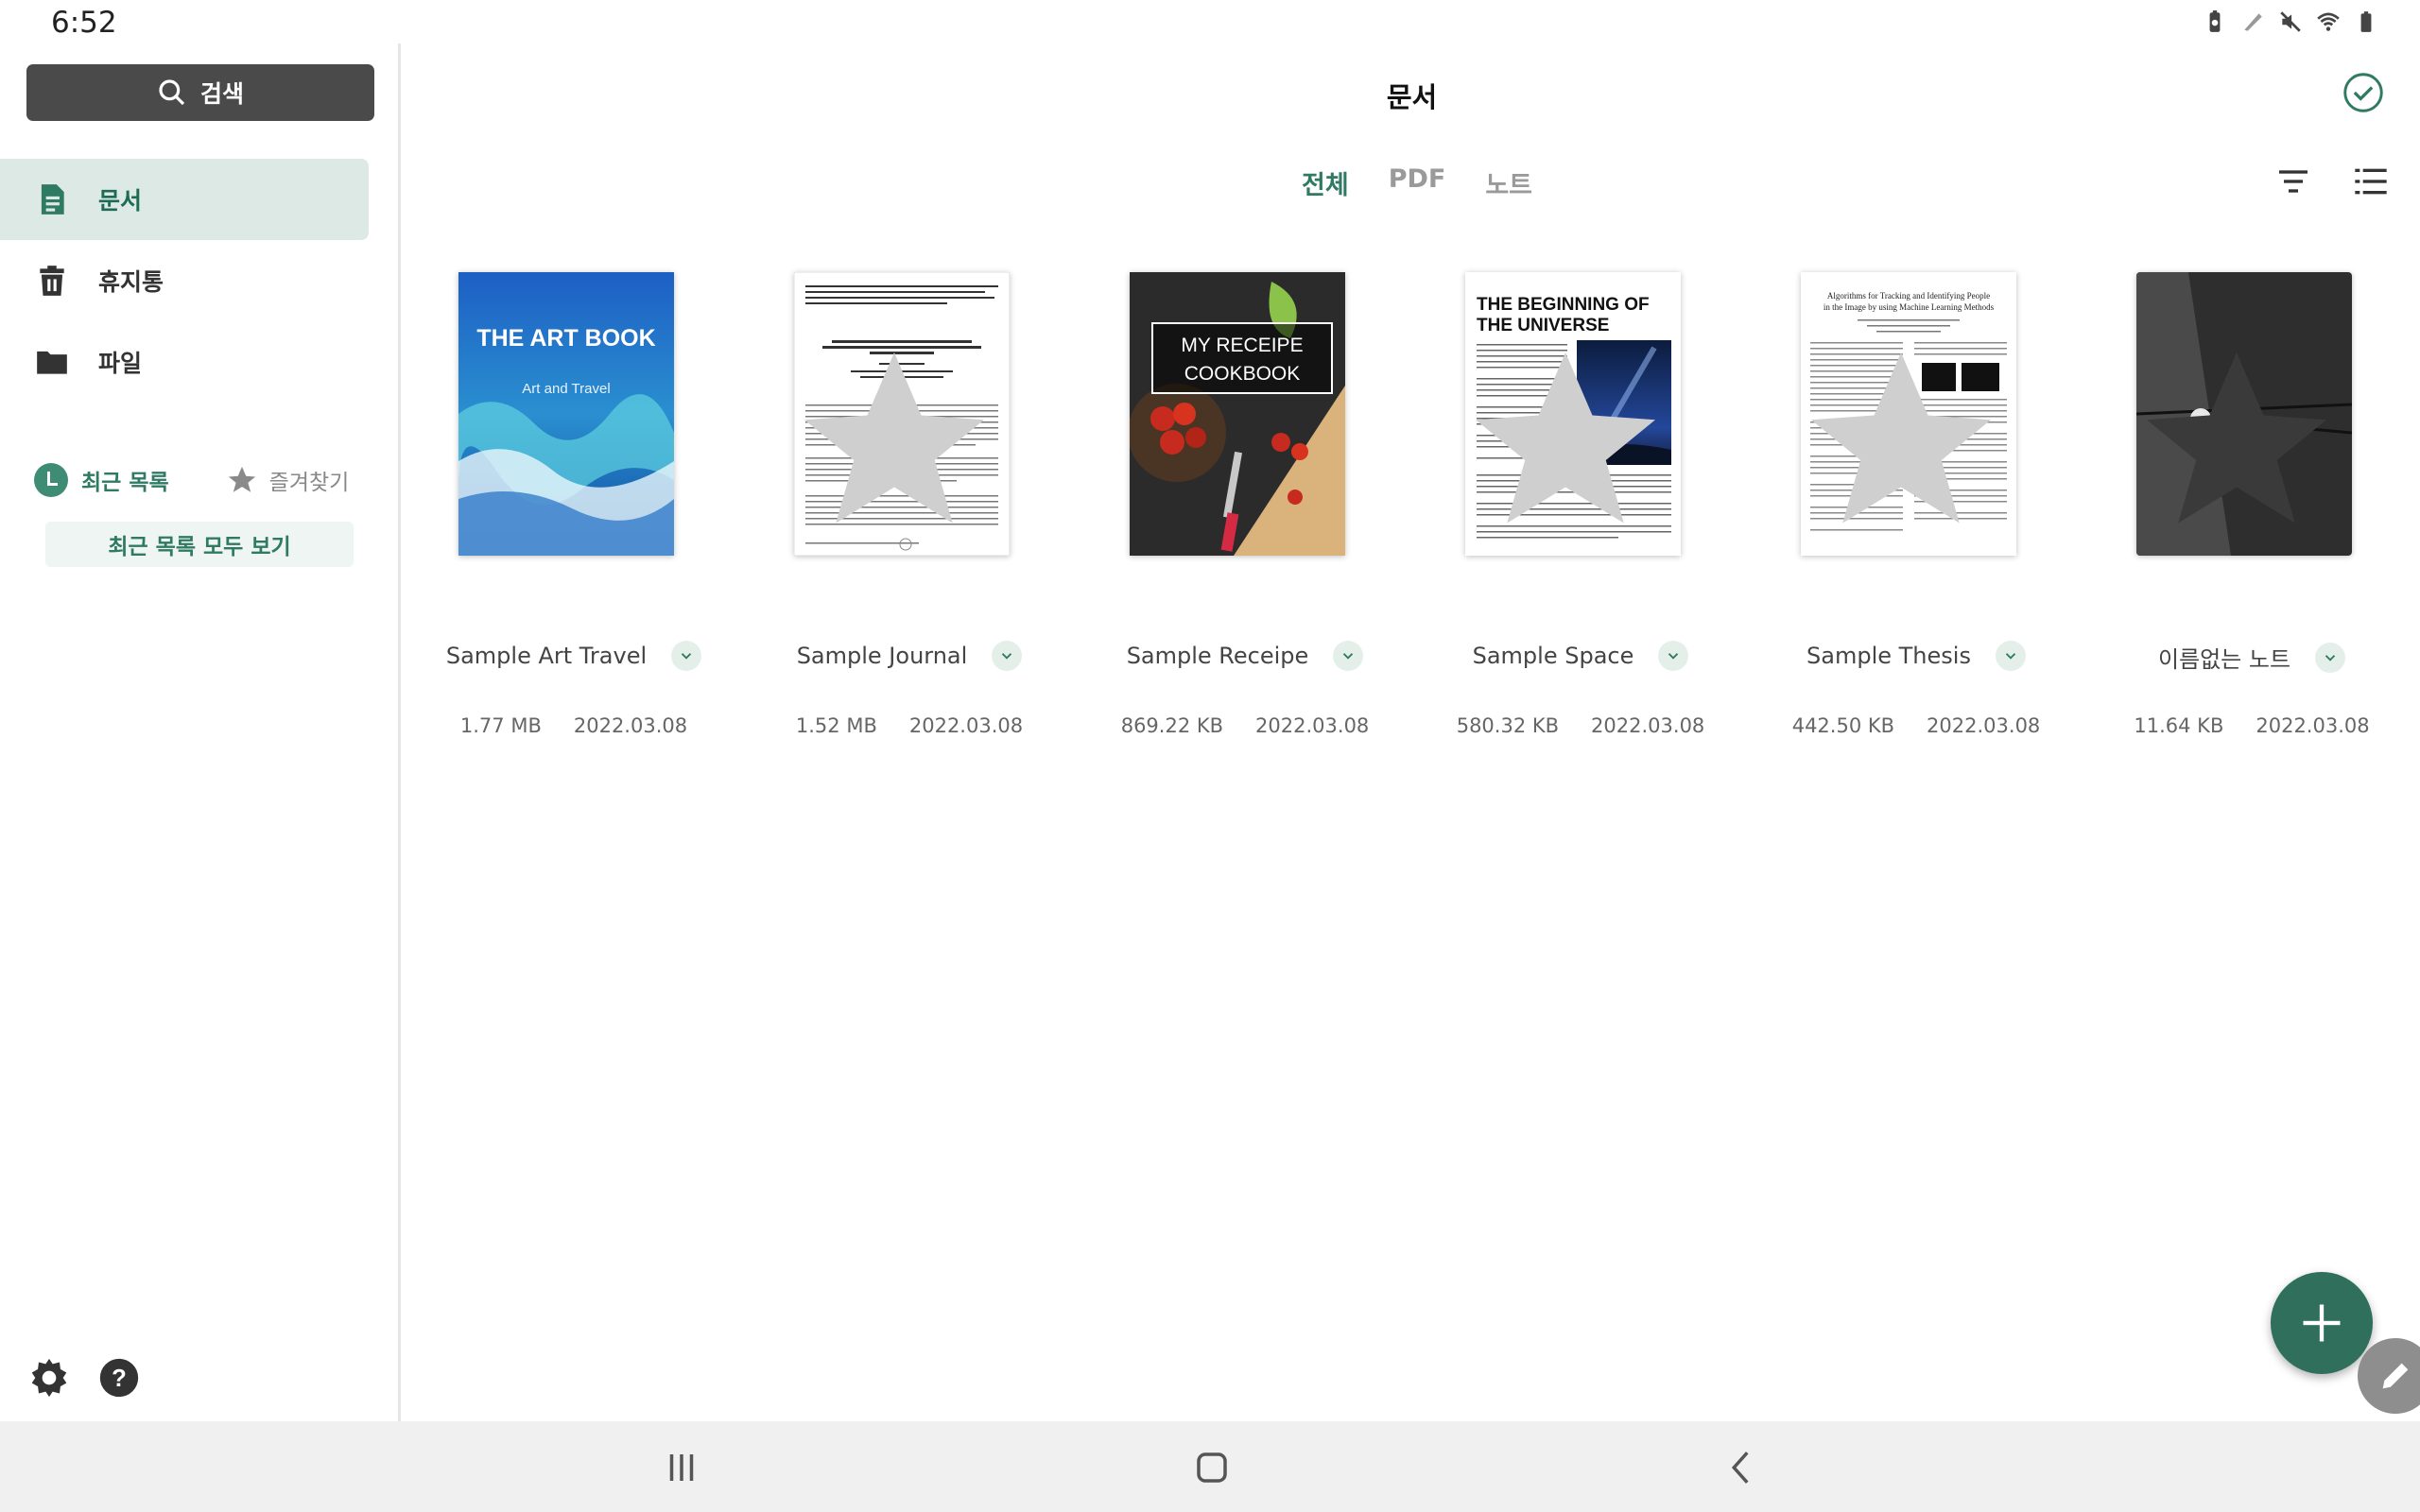  What do you see at coordinates (221, 94) in the screenshot?
I see `search-label: 검색` at bounding box center [221, 94].